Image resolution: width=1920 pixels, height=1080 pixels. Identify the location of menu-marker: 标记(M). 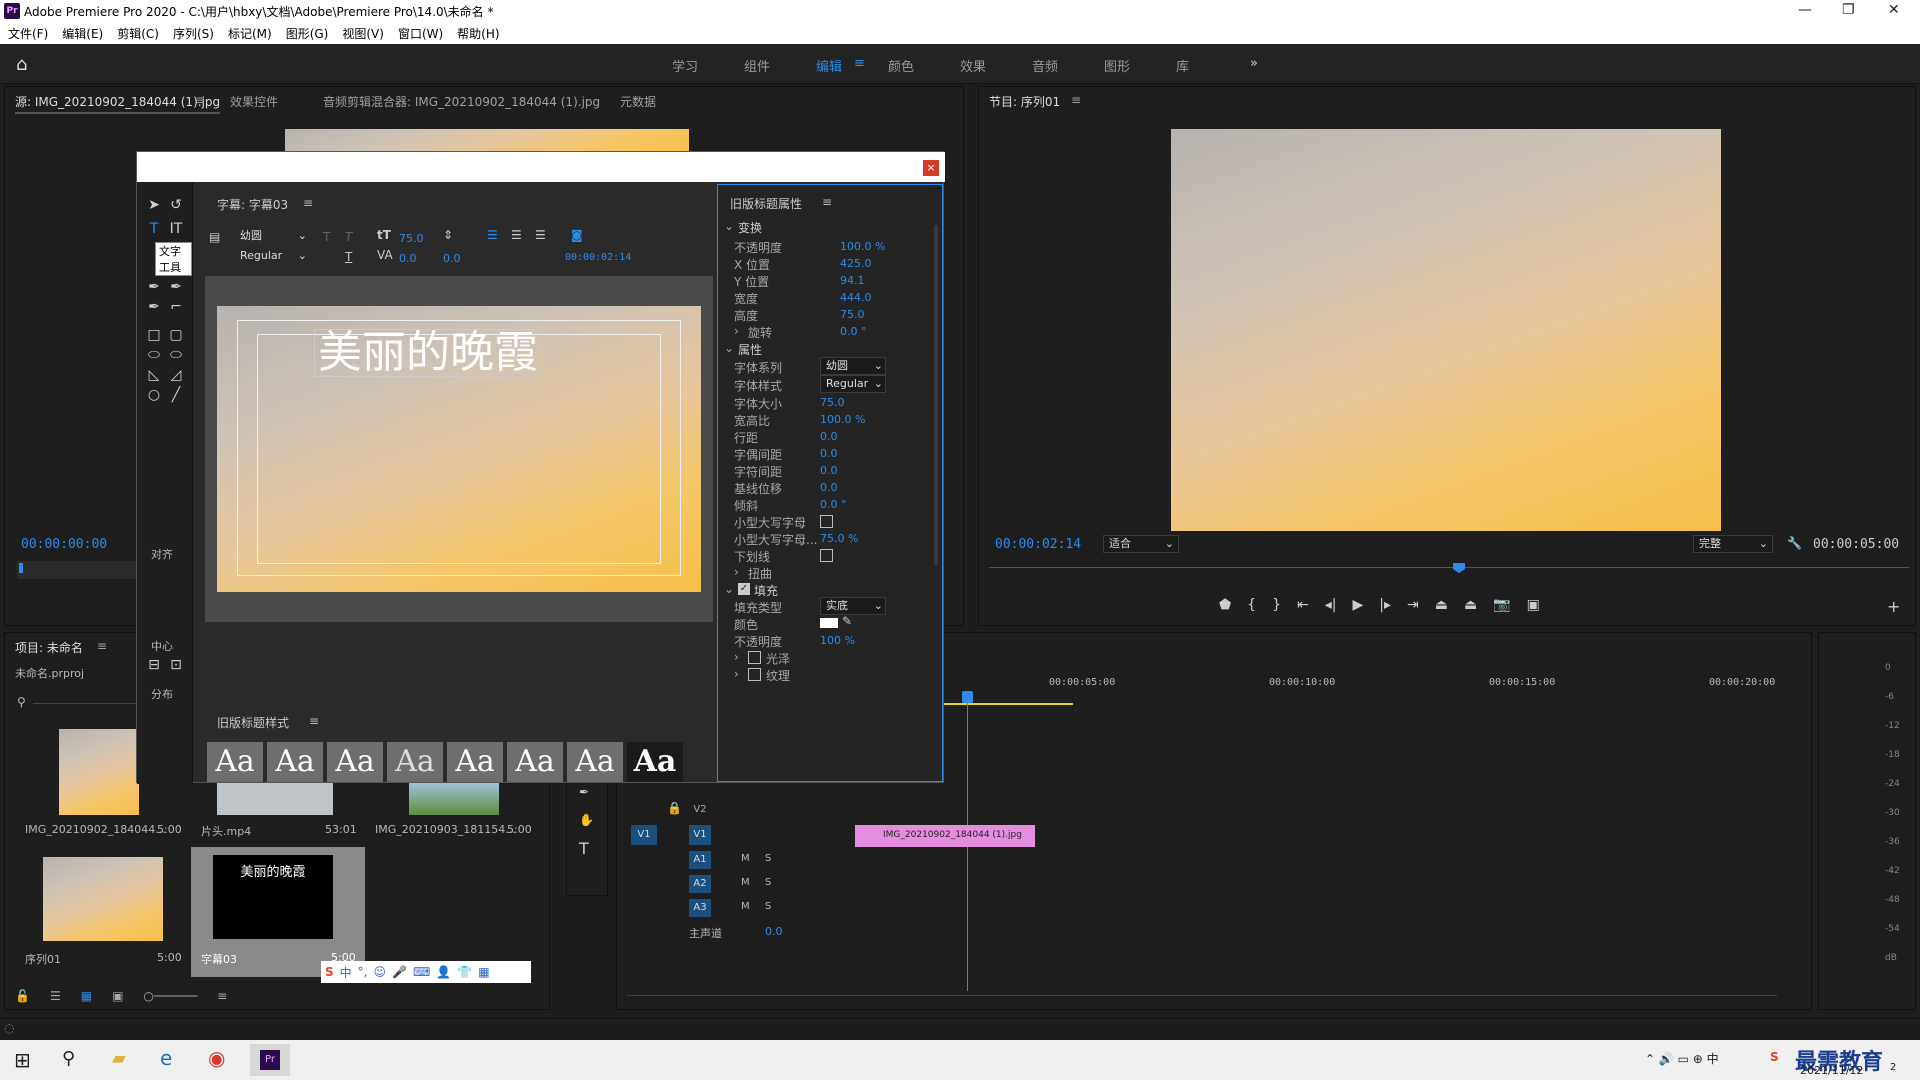
(250, 33).